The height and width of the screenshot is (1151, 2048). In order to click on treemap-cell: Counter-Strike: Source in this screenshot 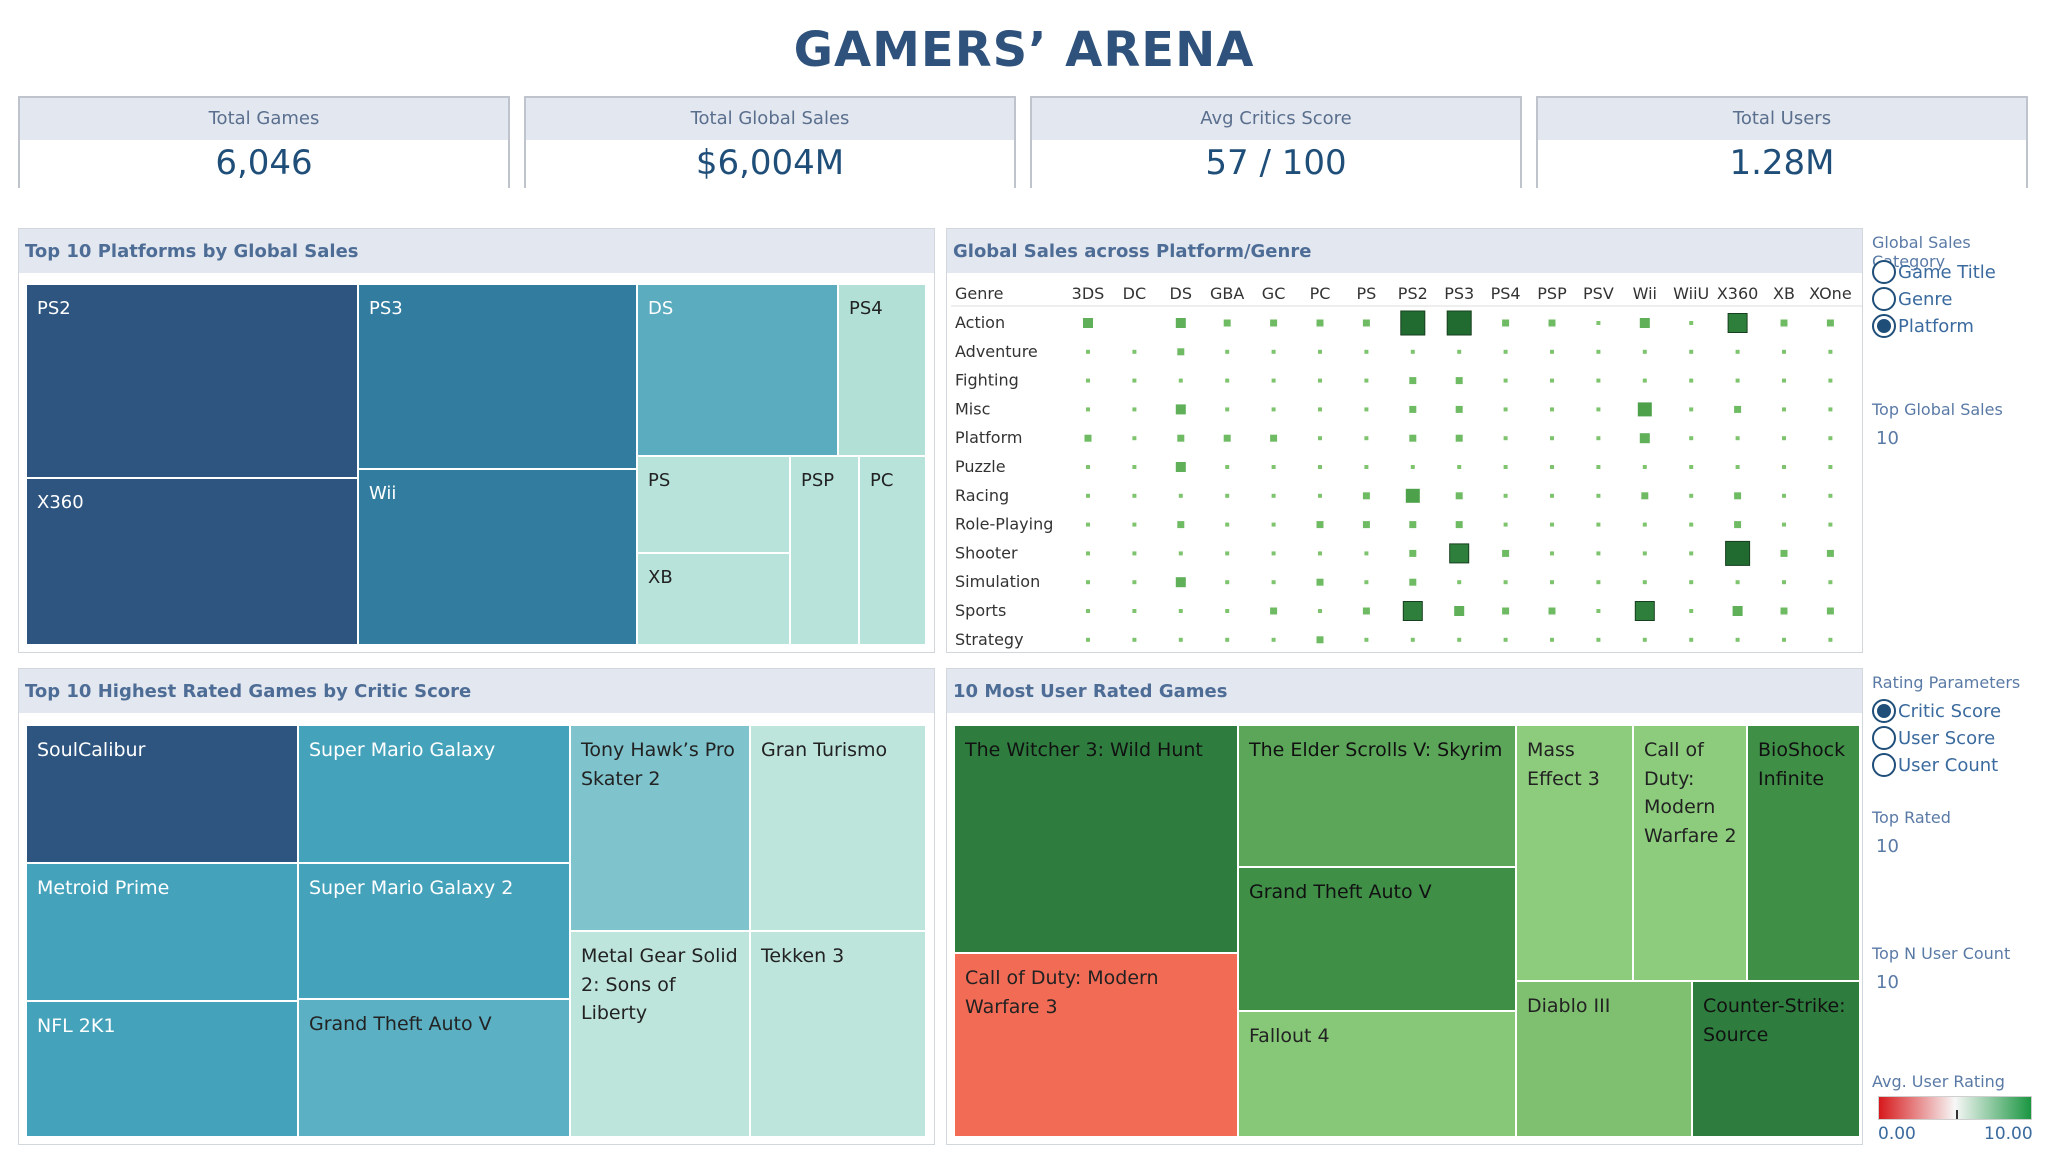, I will do `click(1776, 1059)`.